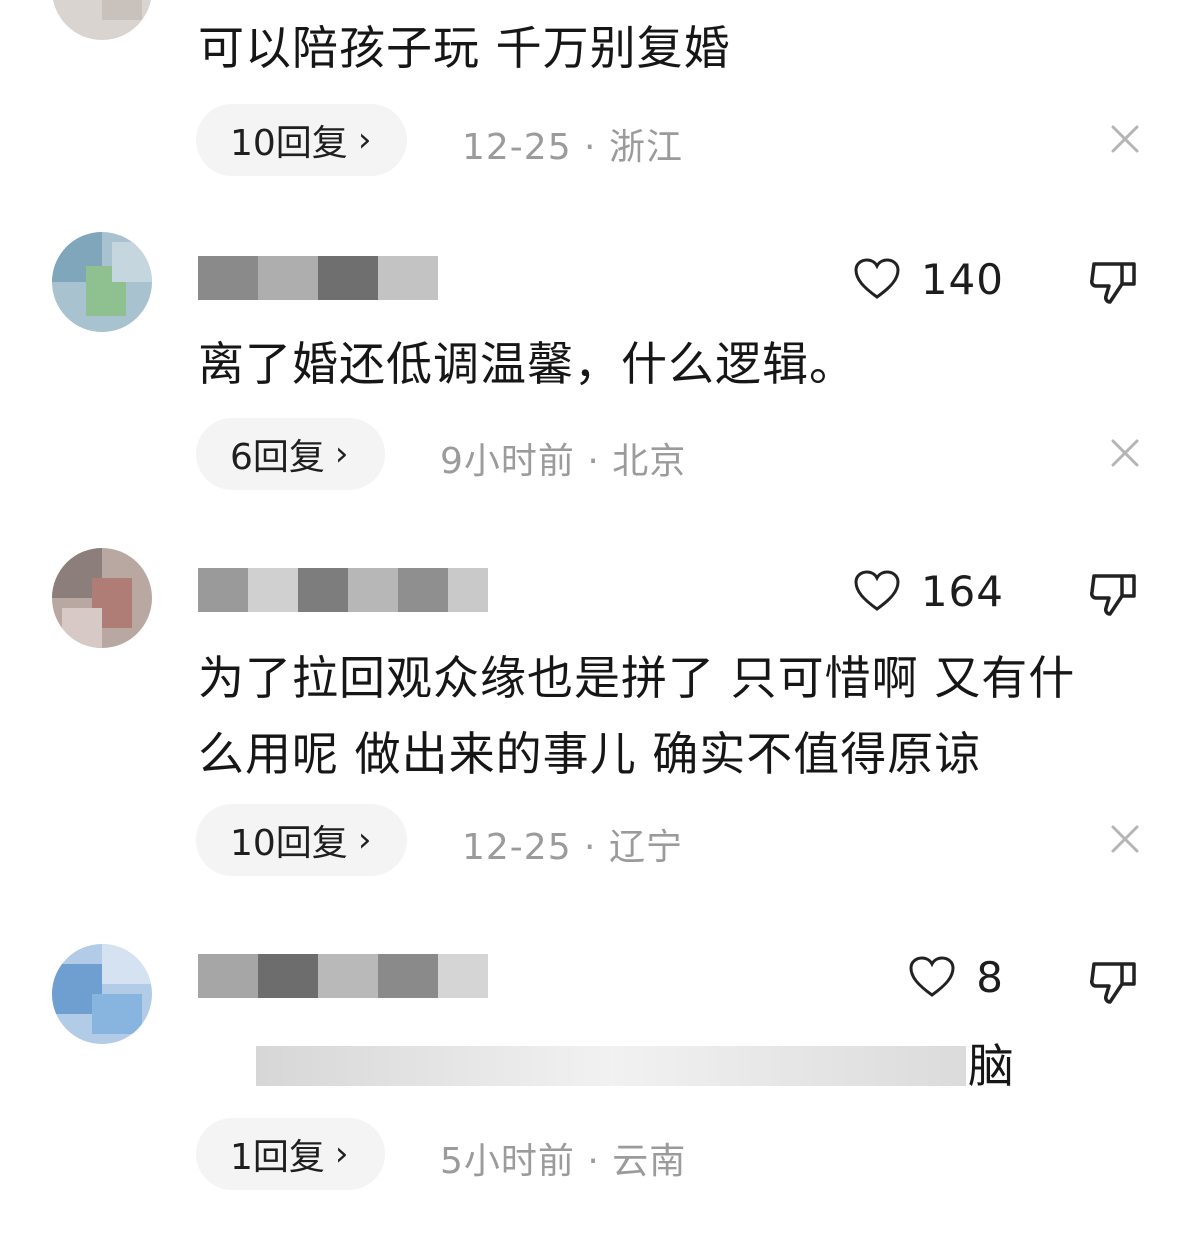 The width and height of the screenshot is (1200, 1256). What do you see at coordinates (956, 977) in the screenshot?
I see `like-button: 8` at bounding box center [956, 977].